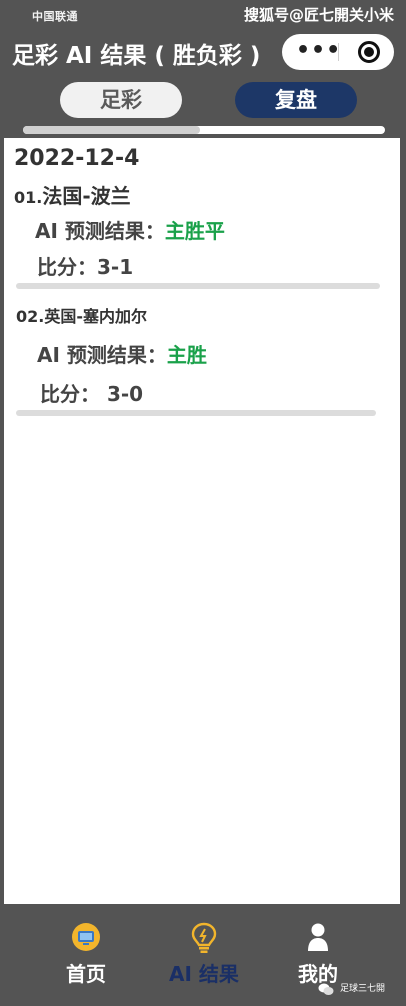 This screenshot has width=406, height=1006. Describe the element at coordinates (204, 130) in the screenshot. I see `scroll-progress-bar` at that location.